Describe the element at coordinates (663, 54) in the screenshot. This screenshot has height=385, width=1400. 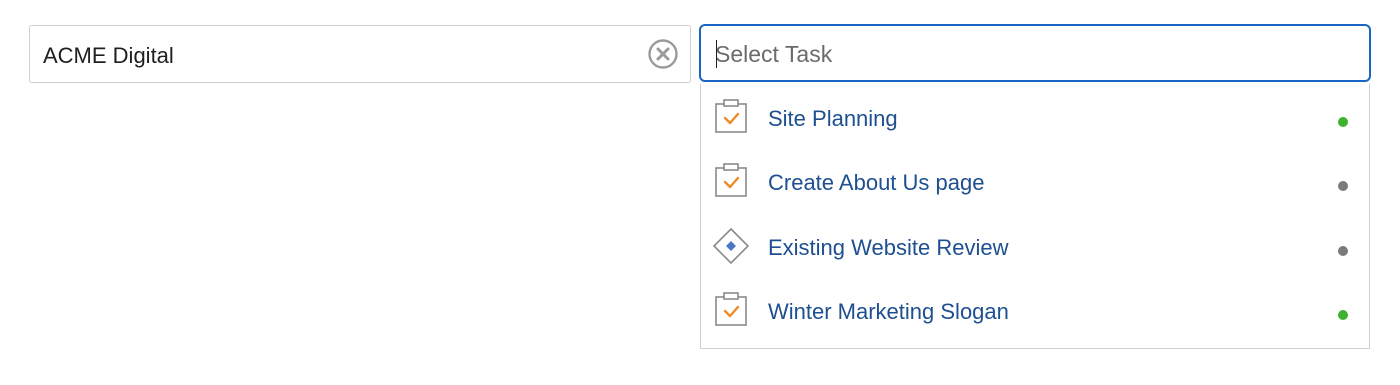
I see `clear-icon` at that location.